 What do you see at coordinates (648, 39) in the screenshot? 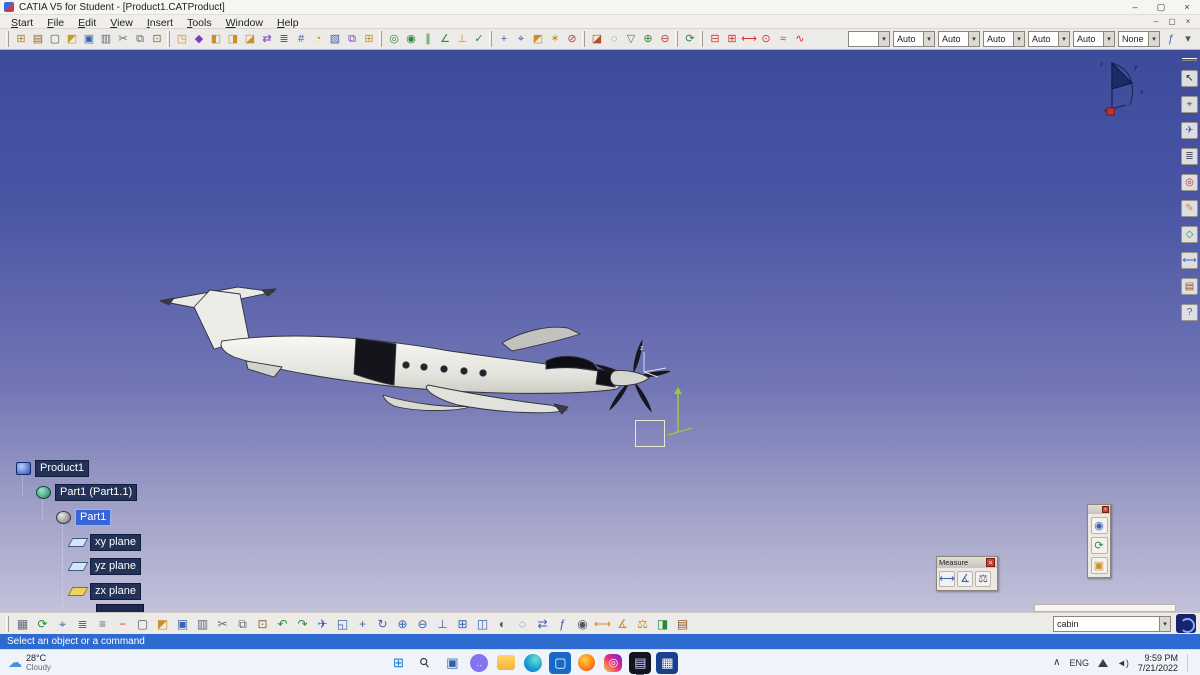
I see `add-icon: ⊕` at bounding box center [648, 39].